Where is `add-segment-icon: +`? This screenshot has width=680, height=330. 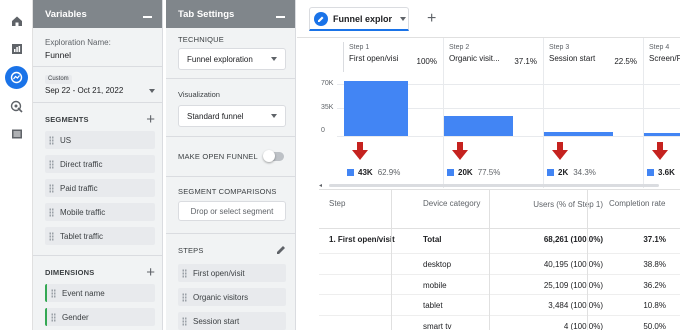
add-segment-icon: + is located at coordinates (150, 119).